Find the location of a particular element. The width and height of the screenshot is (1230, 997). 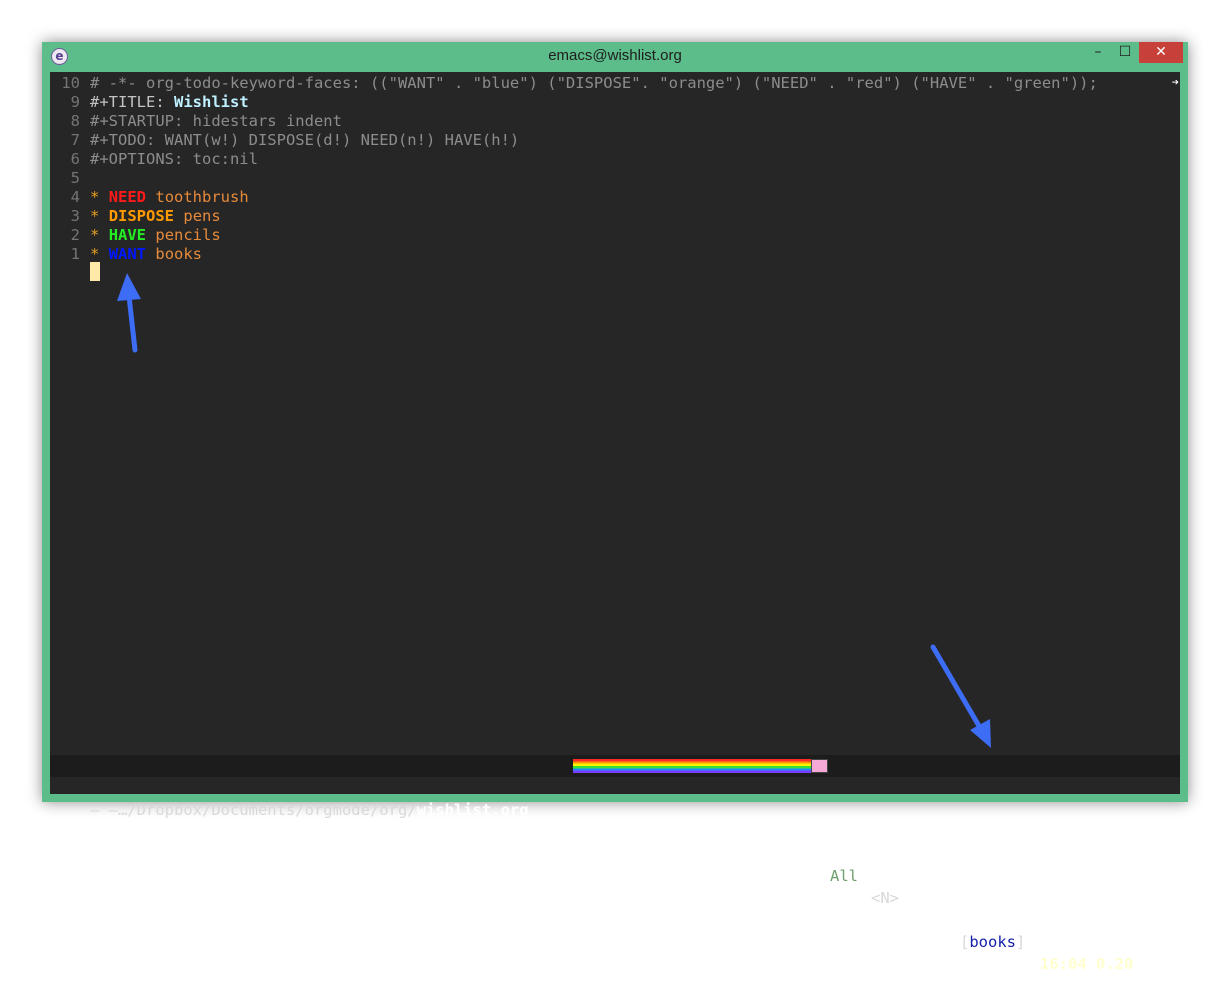

modeline-current-heading: [books] is located at coordinates (992, 942).